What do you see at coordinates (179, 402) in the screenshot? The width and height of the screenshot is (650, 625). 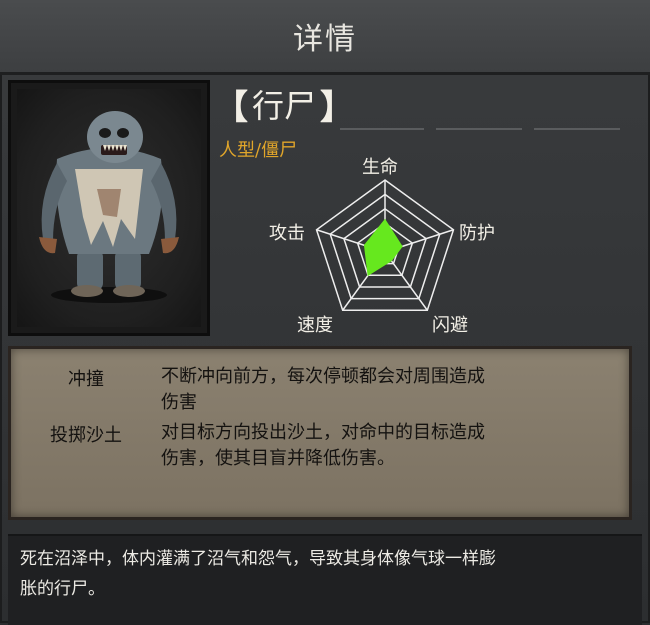 I see `skill-description-line: 伤害` at bounding box center [179, 402].